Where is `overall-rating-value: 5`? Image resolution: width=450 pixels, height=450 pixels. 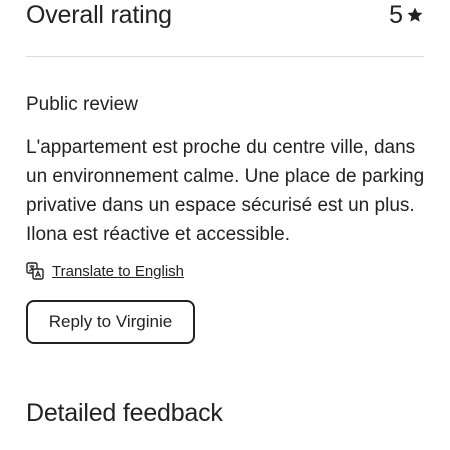
overall-rating-value: 5 is located at coordinates (406, 15).